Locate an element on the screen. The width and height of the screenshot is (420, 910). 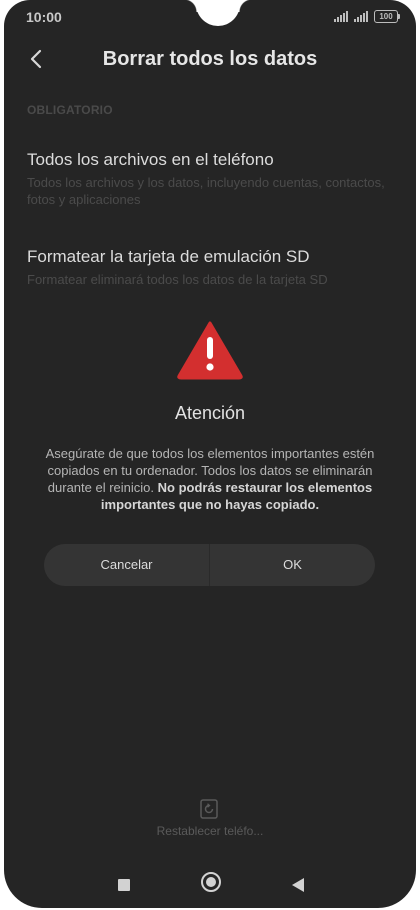
warning-triangle-icon is located at coordinates (210, 350).